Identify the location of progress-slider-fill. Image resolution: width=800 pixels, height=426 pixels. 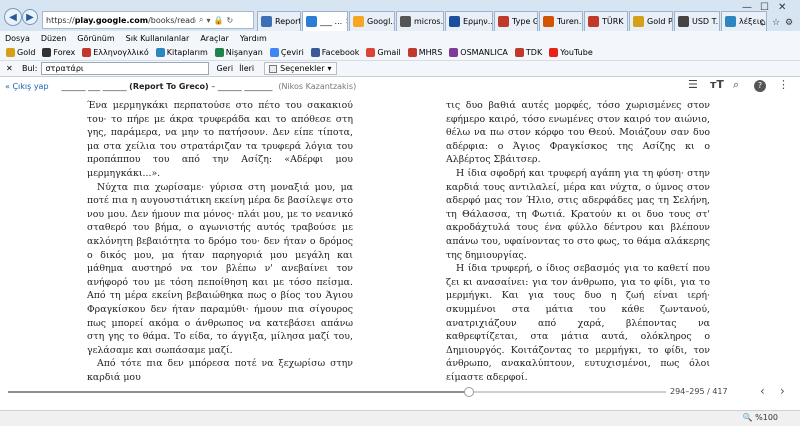
(238, 392).